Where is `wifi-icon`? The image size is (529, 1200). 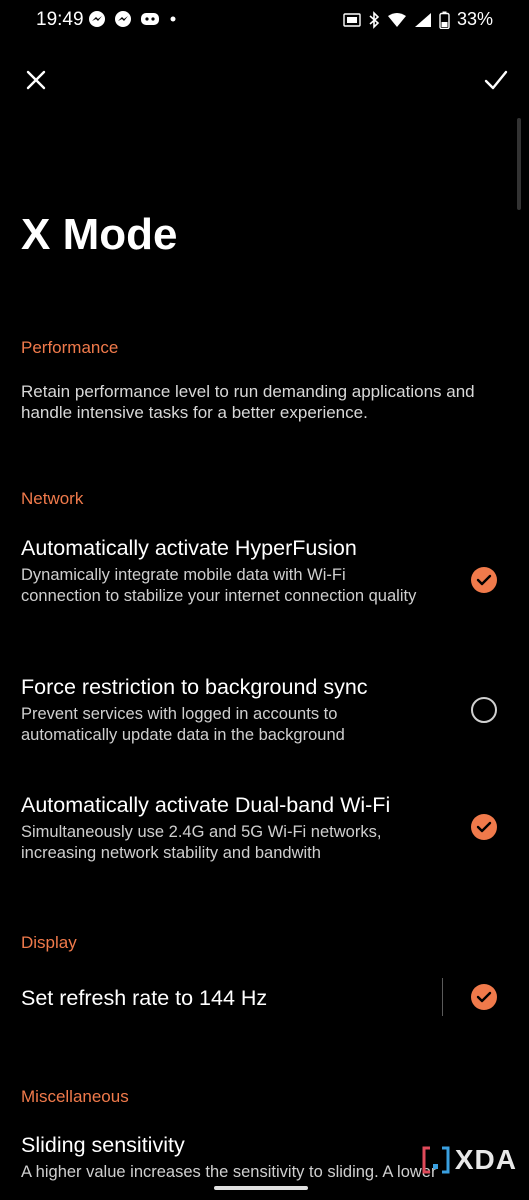 wifi-icon is located at coordinates (396, 19).